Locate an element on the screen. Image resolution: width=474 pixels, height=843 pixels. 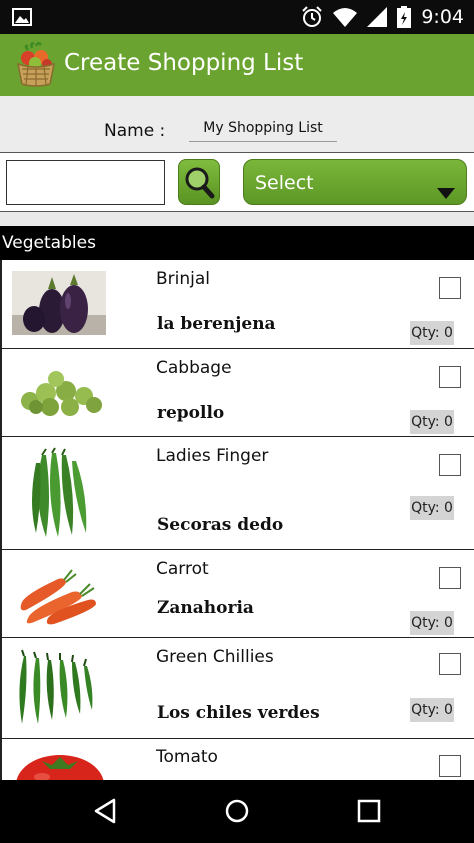
list-item: Green Chillies Los chiles verdes Qty: 0 is located at coordinates (238, 688).